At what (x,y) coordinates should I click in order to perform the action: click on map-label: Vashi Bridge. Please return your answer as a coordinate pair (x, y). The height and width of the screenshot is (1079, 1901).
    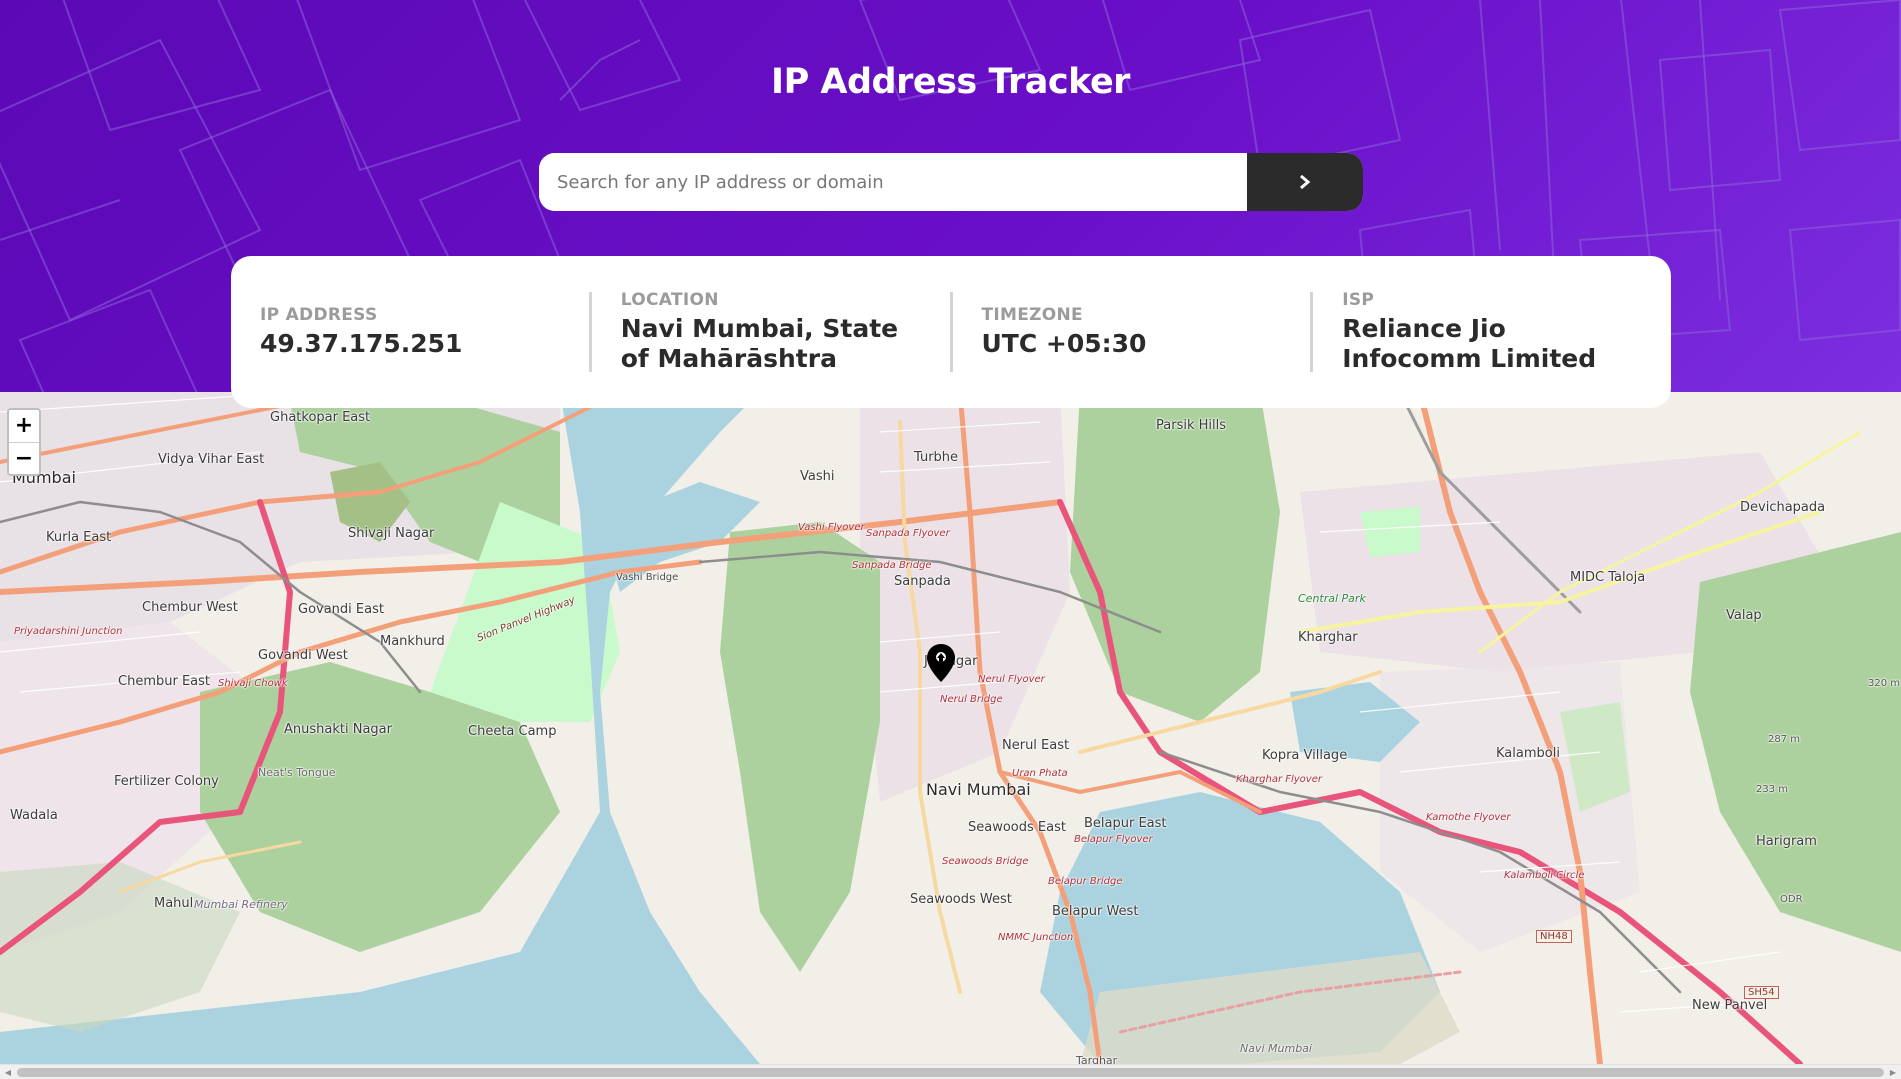
    Looking at the image, I should click on (647, 577).